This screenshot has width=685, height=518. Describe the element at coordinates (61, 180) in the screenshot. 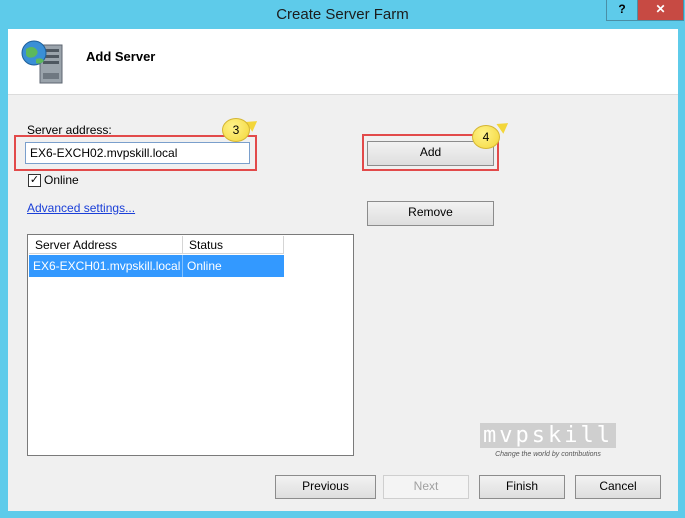

I see `online-label: Online` at that location.